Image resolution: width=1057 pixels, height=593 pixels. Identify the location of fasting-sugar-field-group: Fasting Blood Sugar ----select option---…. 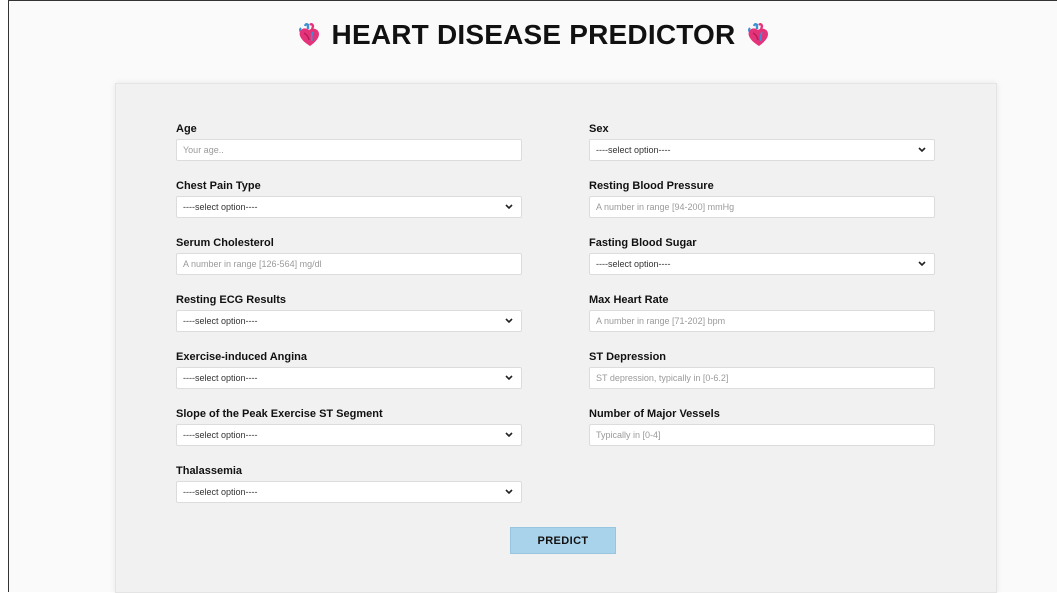
(762, 255).